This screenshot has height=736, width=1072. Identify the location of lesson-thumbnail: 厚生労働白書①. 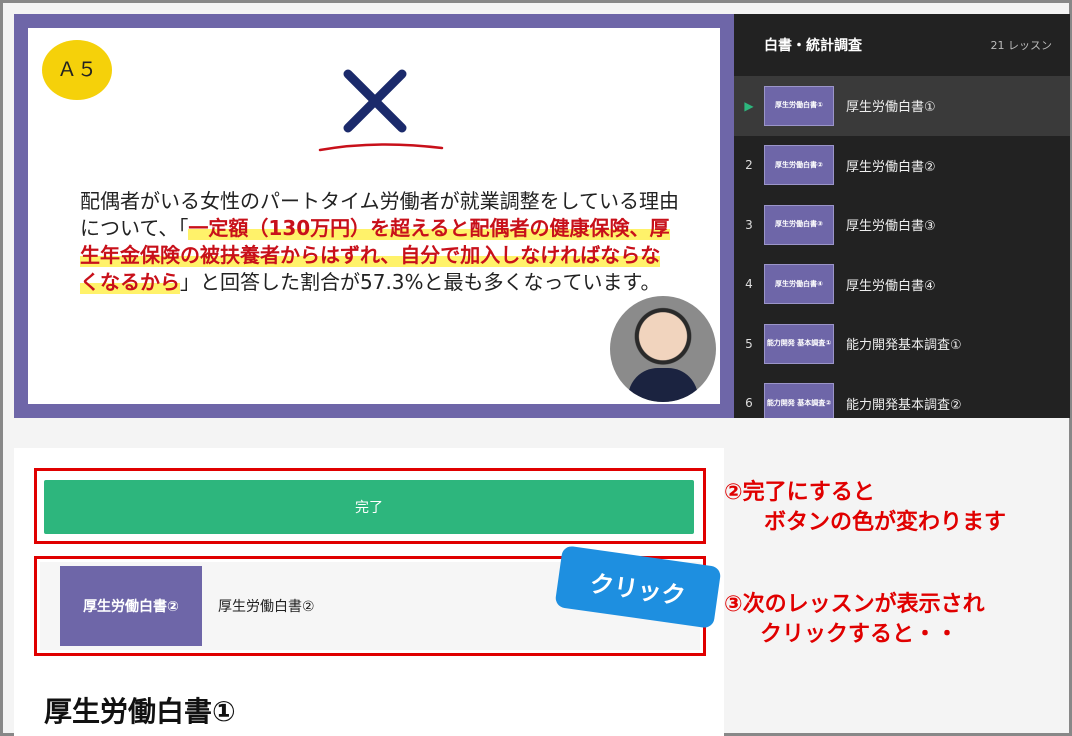
(799, 105).